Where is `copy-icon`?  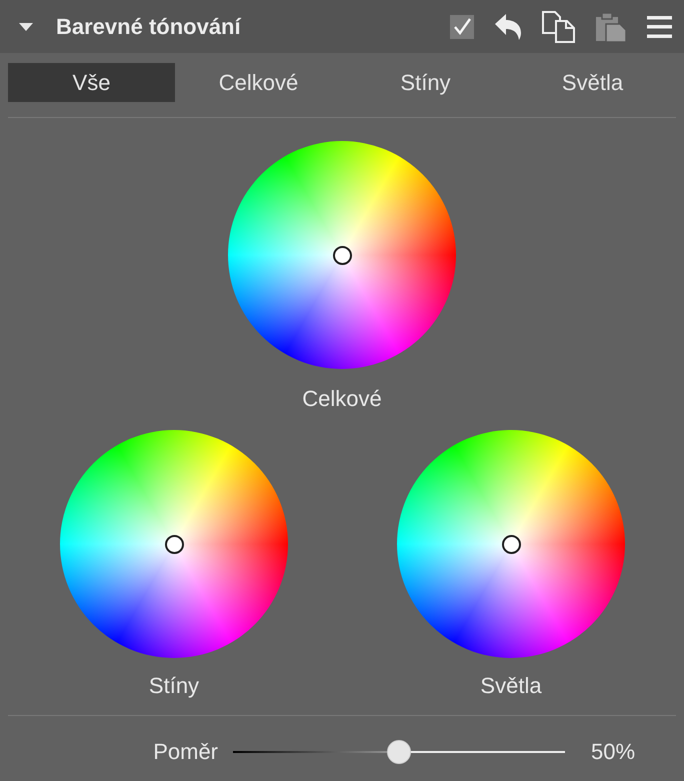
copy-icon is located at coordinates (558, 26).